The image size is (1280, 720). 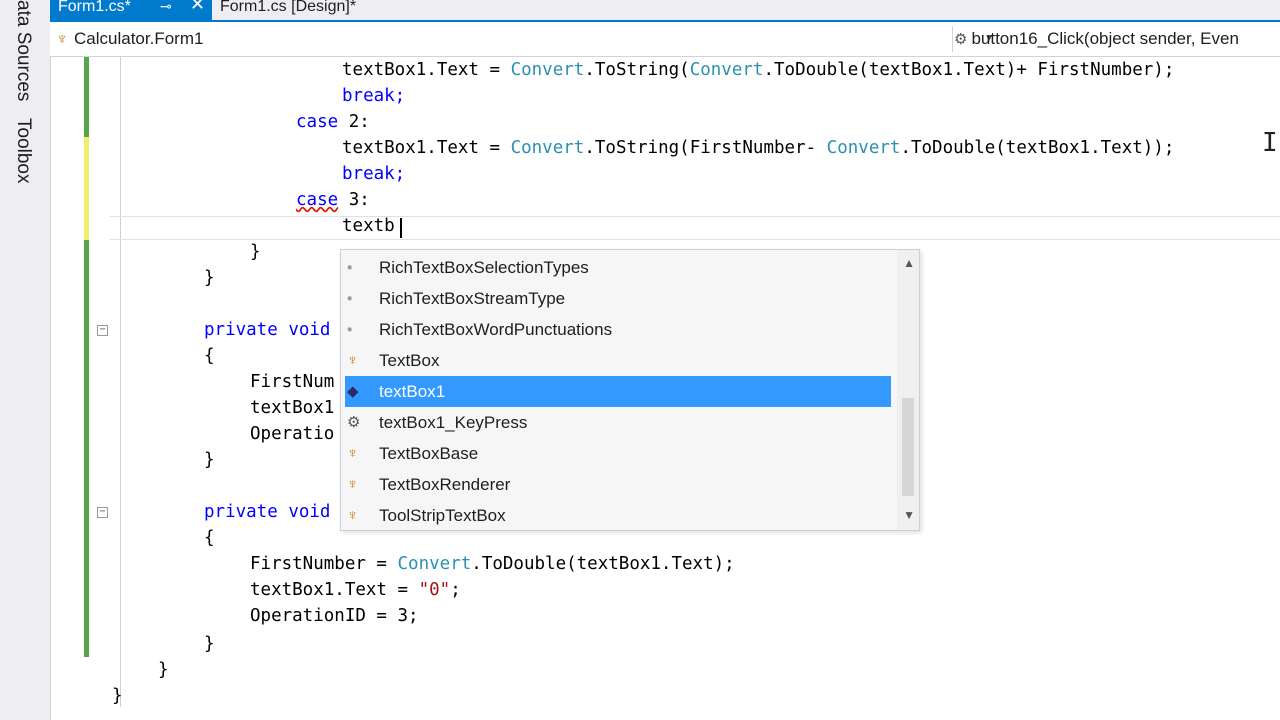 I want to click on code-line: case 2:, so click(x=333, y=122).